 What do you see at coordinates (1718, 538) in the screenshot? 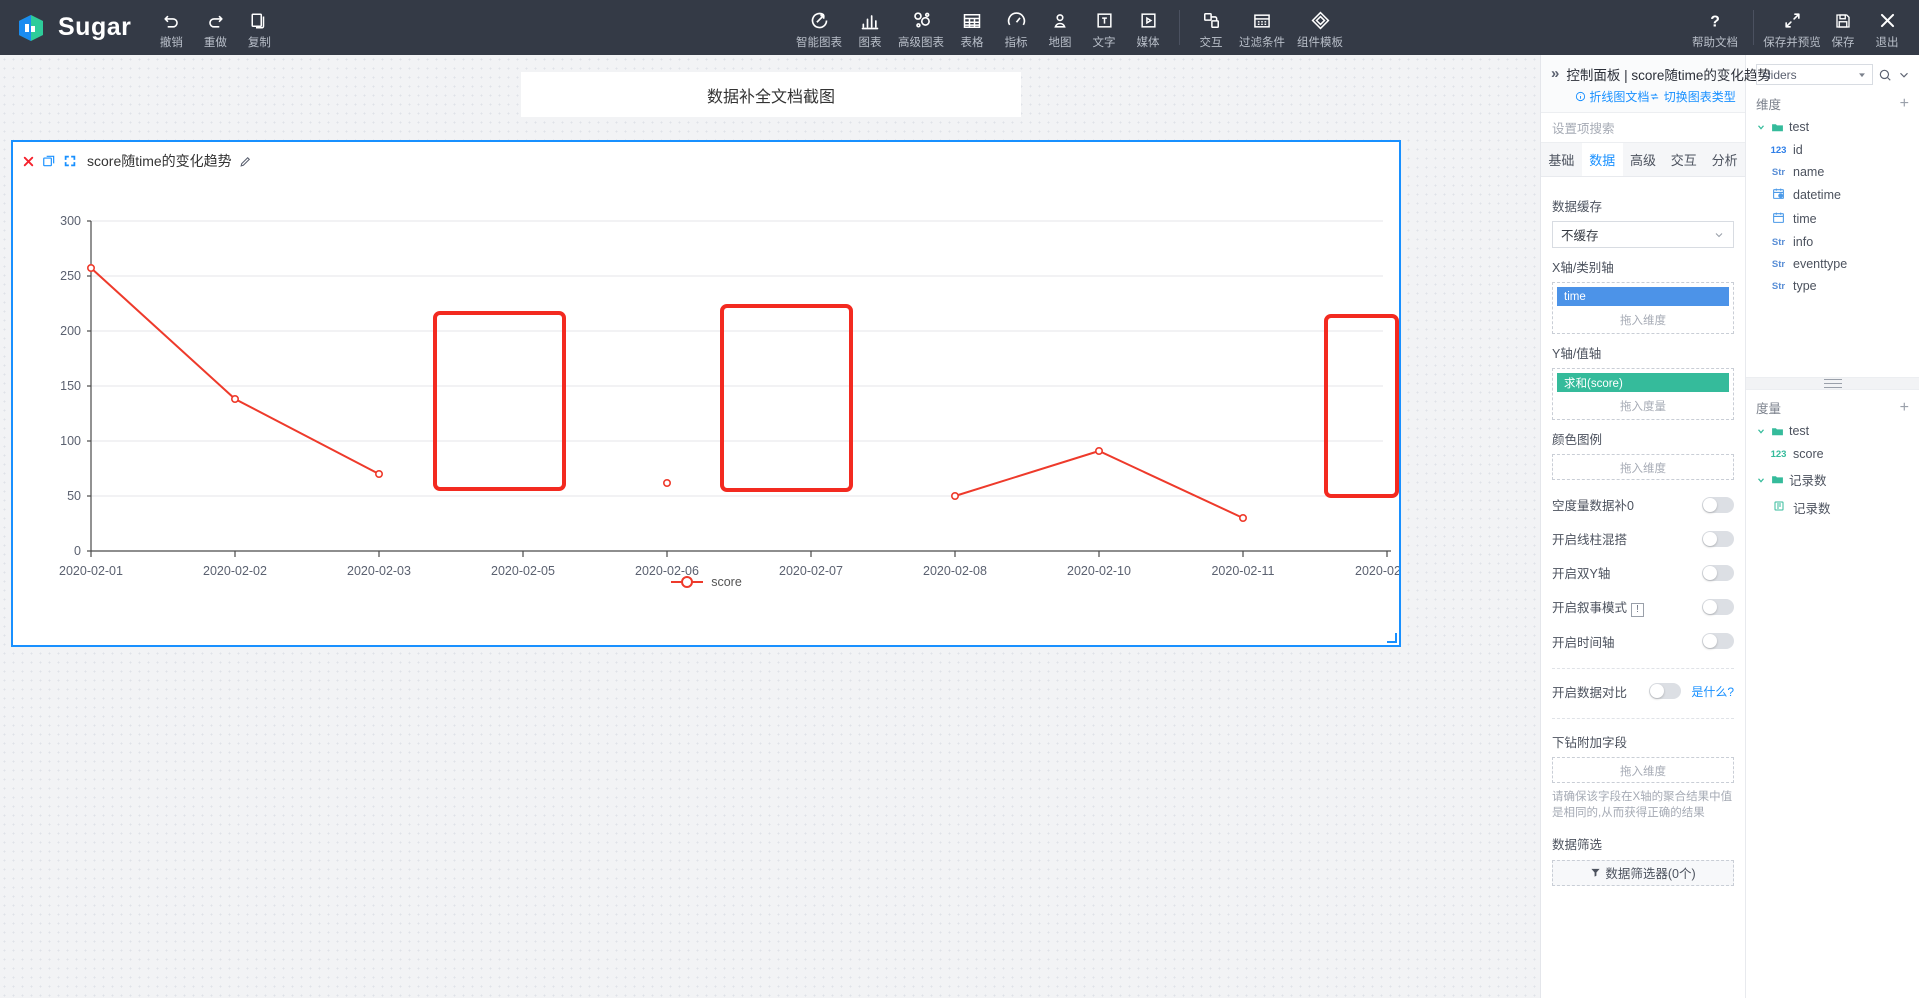
I see `toggle-line-bar-mix` at bounding box center [1718, 538].